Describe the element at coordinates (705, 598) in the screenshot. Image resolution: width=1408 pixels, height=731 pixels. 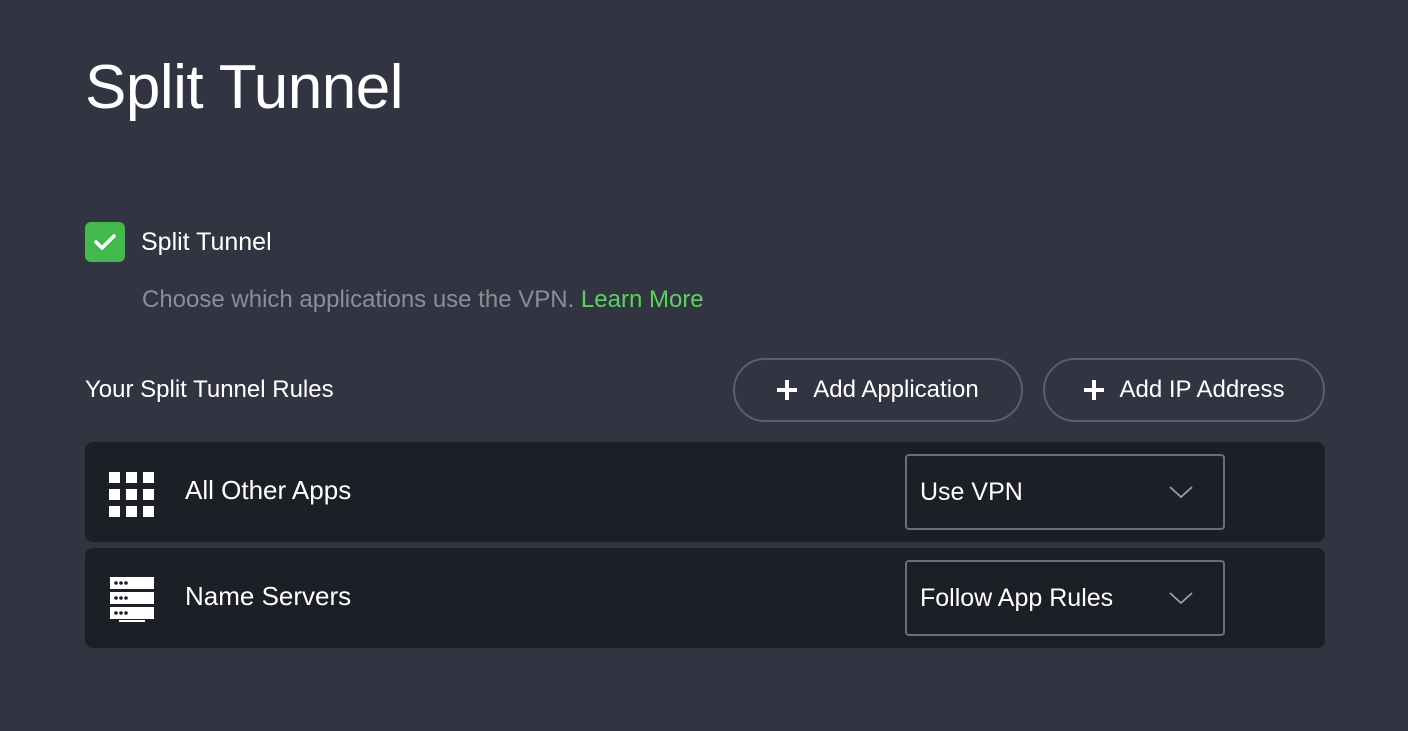
I see `rule-row-name-servers: Name Servers Follow App Rules` at that location.